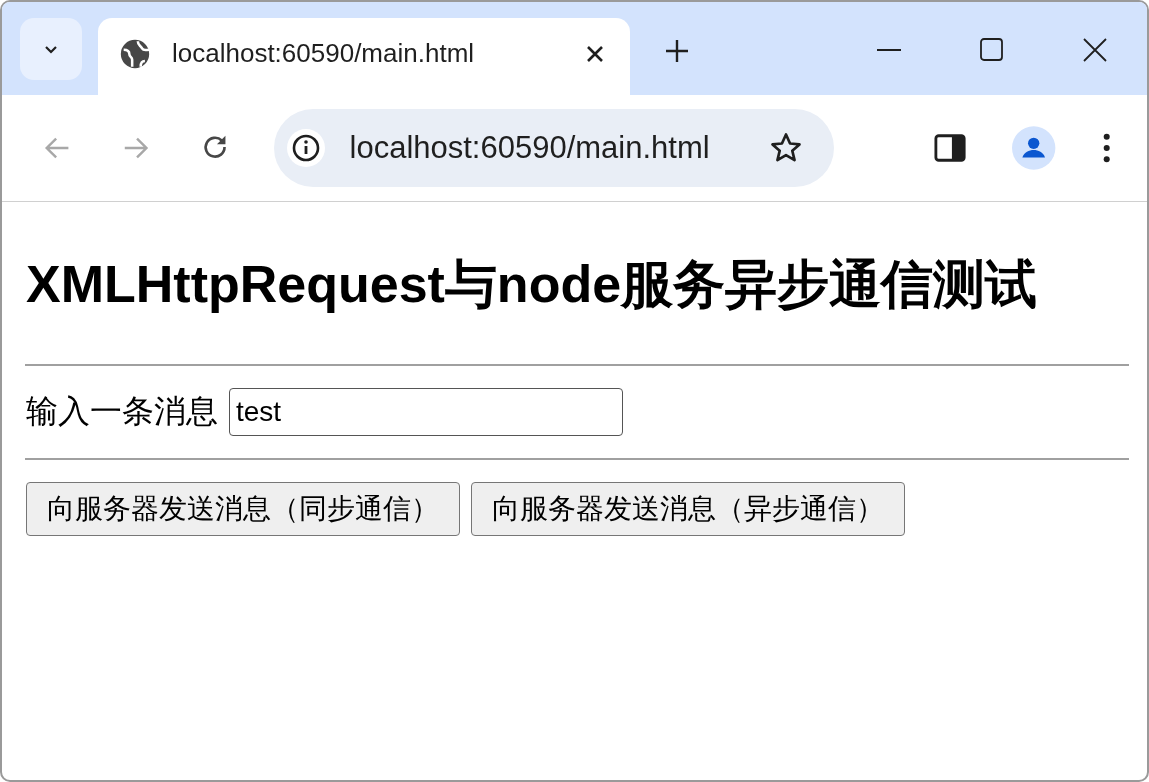 This screenshot has width=1149, height=782. What do you see at coordinates (1106, 148) in the screenshot?
I see `menu-icon` at bounding box center [1106, 148].